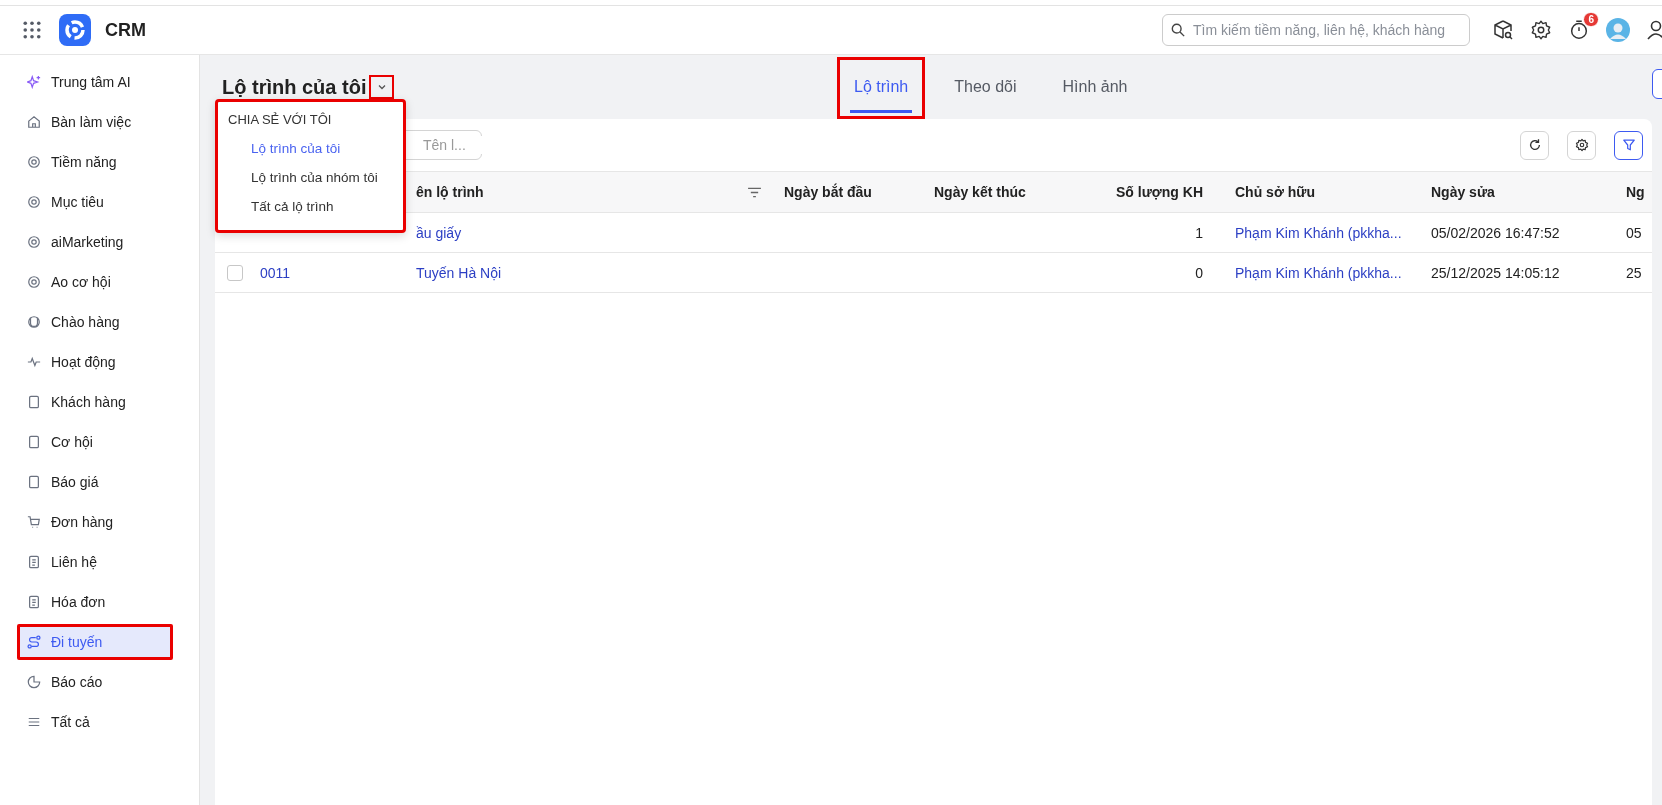 This screenshot has height=805, width=1662. Describe the element at coordinates (1178, 30) in the screenshot. I see `search-icon` at that location.